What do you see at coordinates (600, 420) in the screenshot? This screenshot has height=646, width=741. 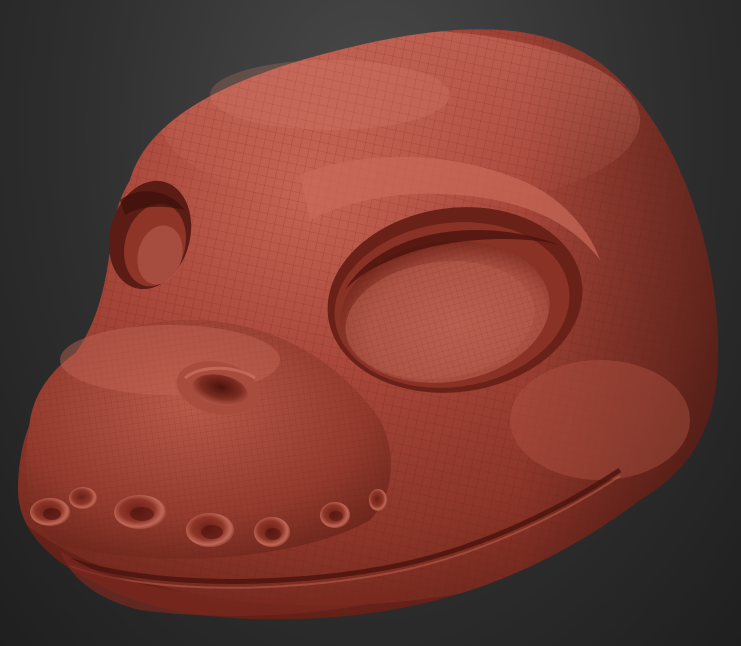 I see `cheek` at bounding box center [600, 420].